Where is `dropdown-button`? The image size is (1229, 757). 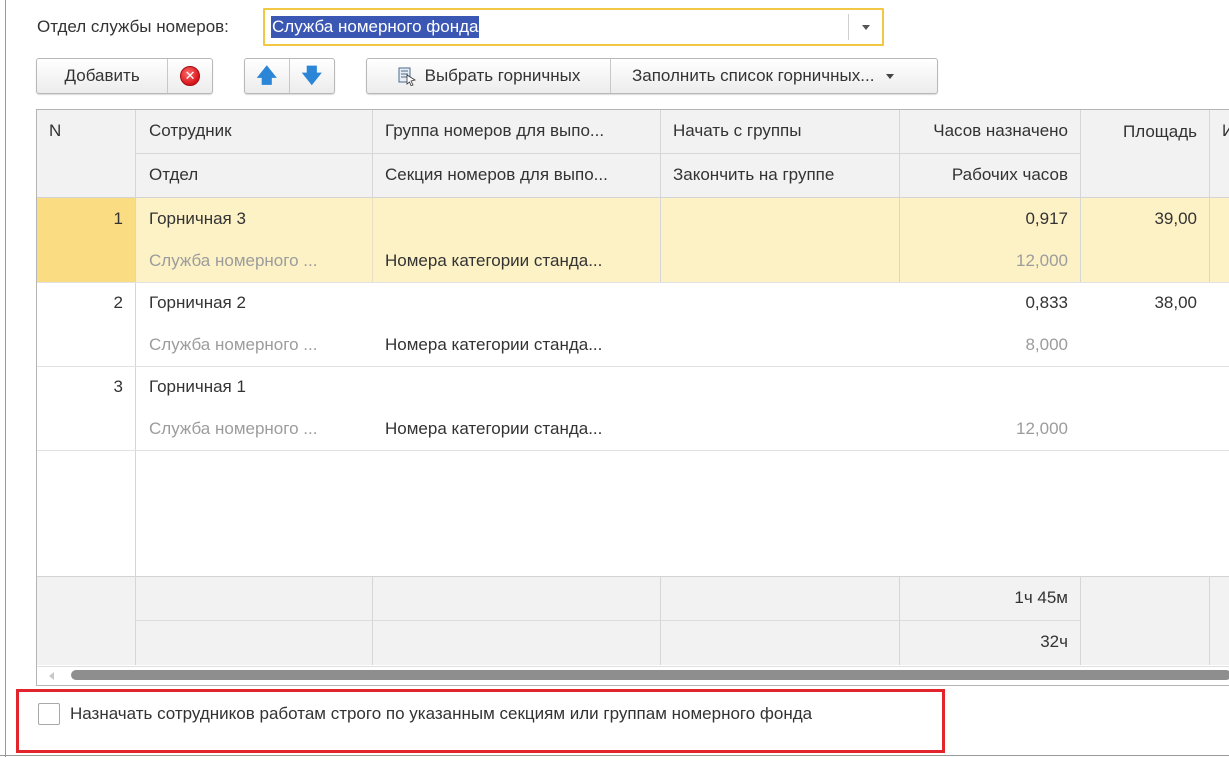
dropdown-button is located at coordinates (865, 27).